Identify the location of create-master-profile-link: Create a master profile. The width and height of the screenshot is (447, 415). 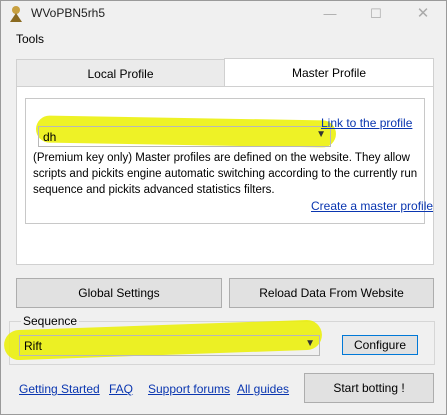
(372, 206).